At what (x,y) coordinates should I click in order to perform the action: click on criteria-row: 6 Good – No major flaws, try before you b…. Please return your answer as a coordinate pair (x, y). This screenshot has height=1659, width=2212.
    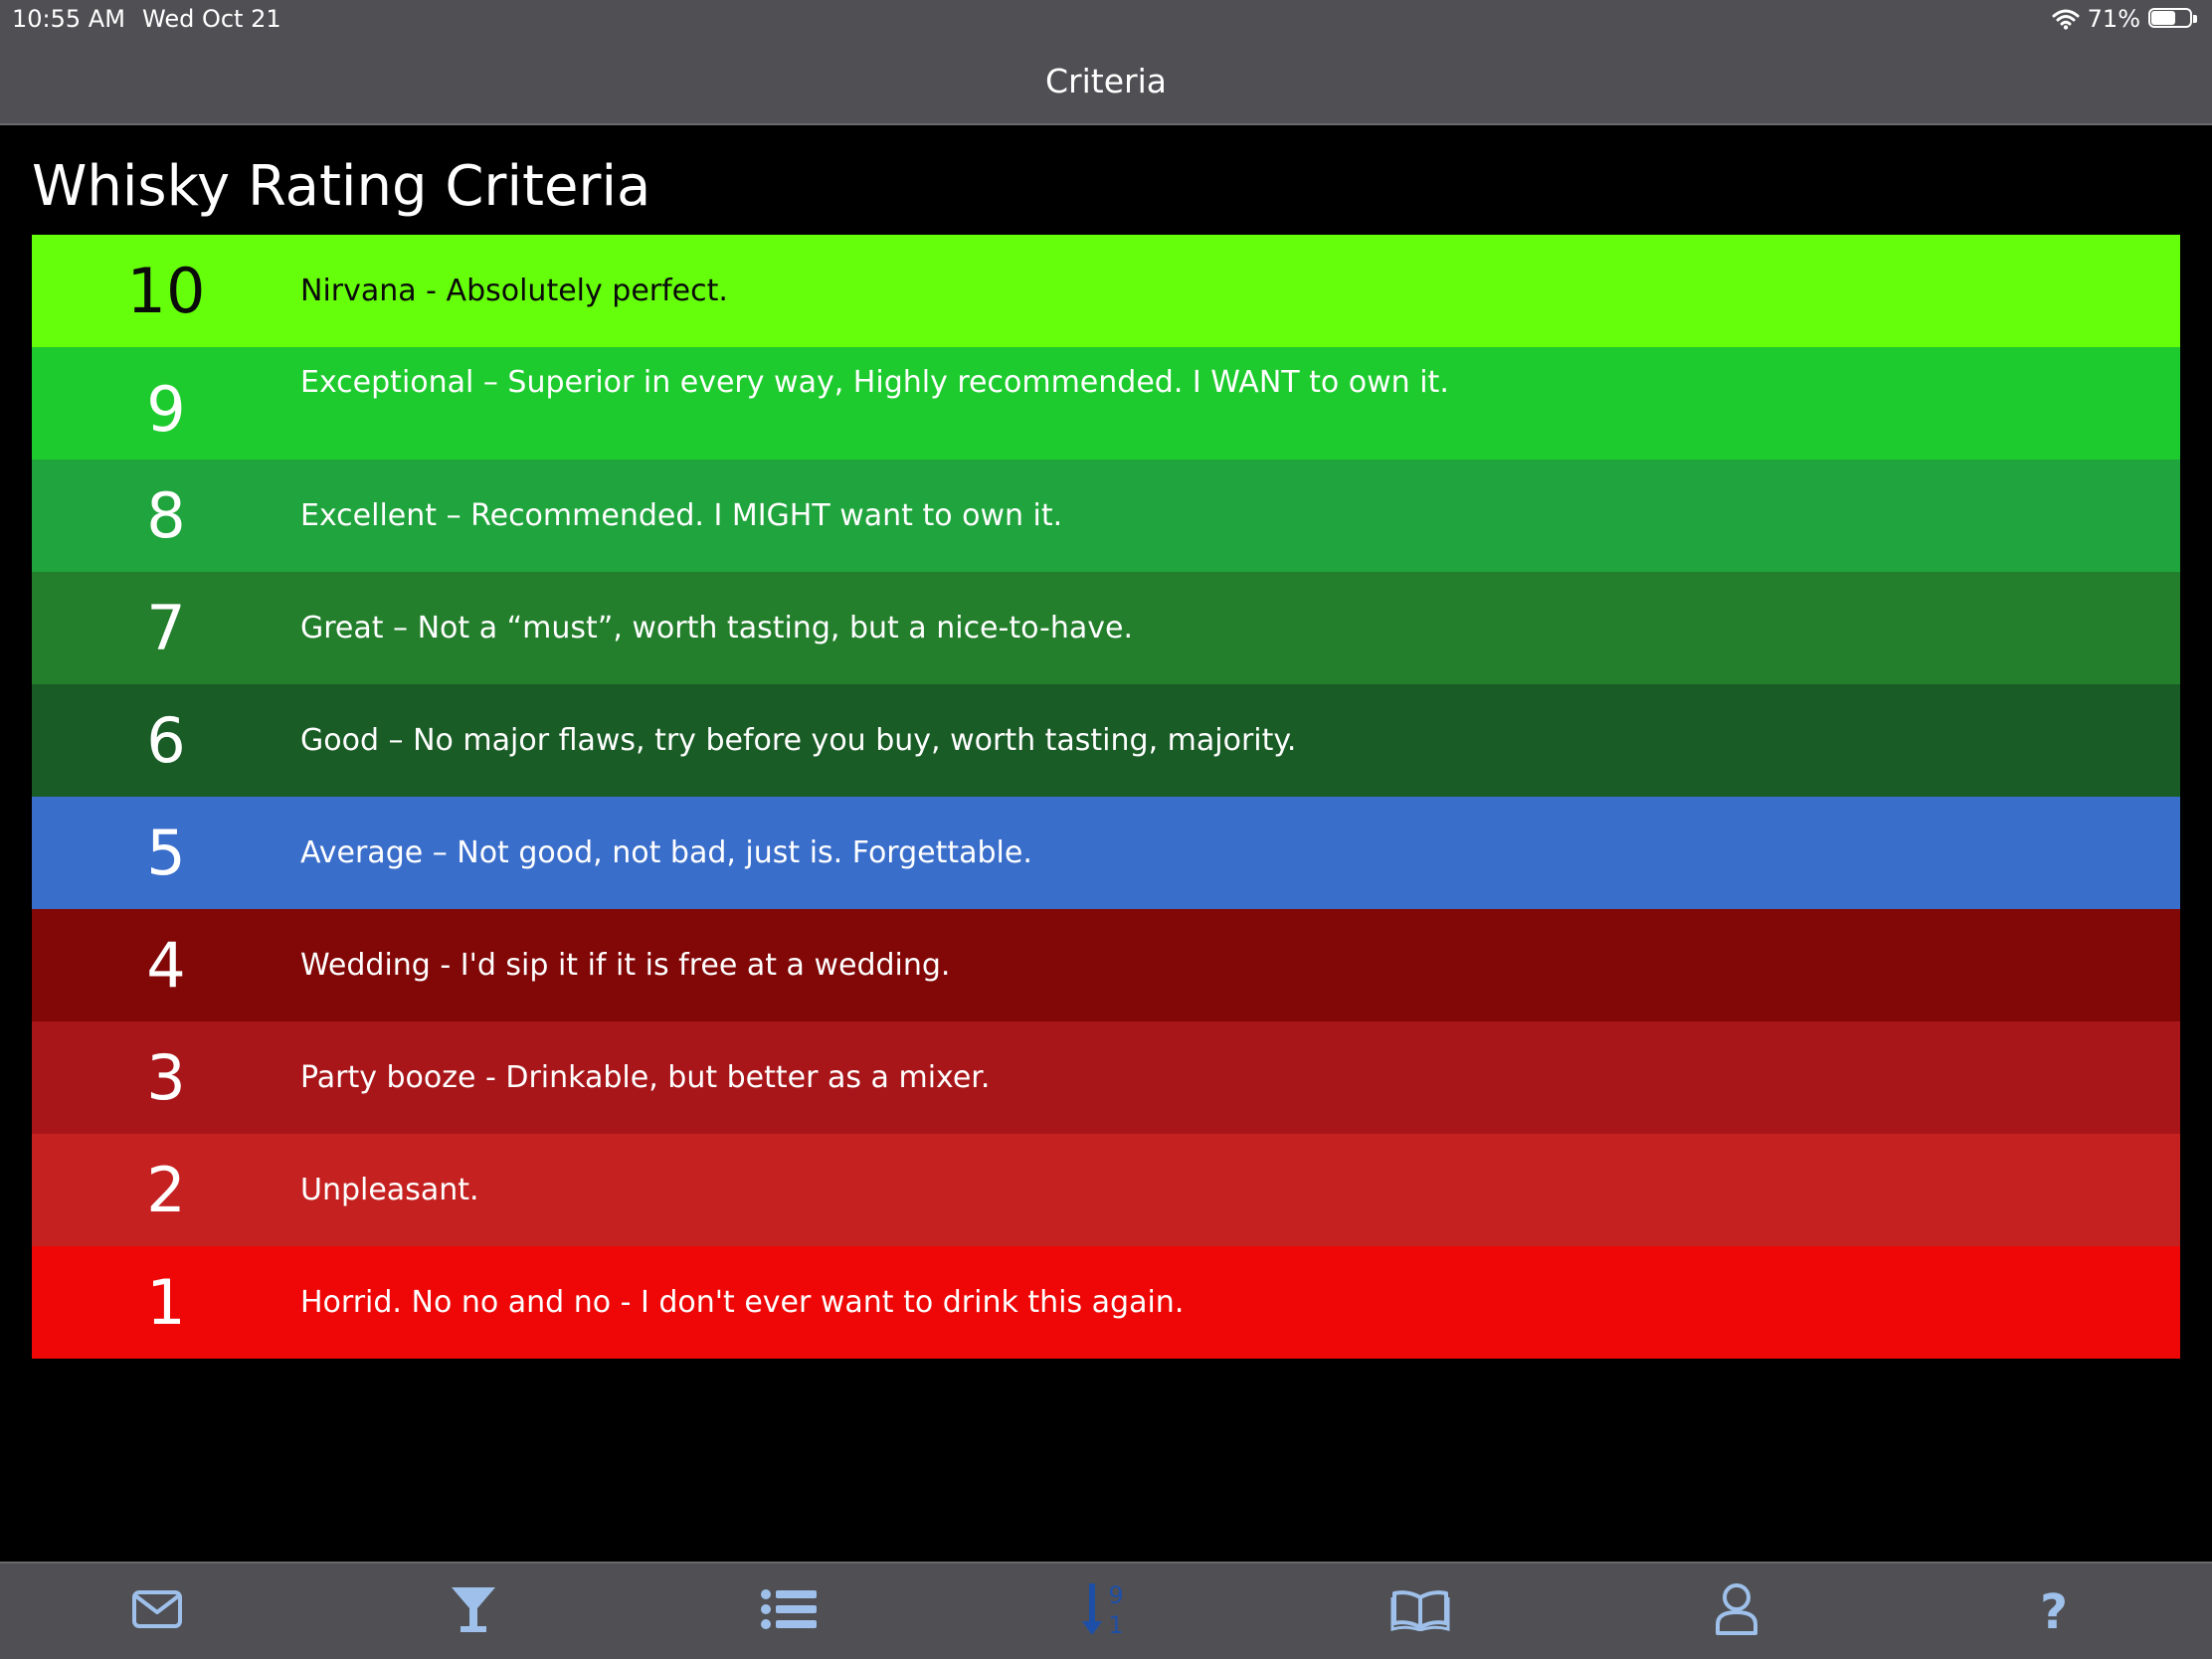
    Looking at the image, I should click on (1106, 740).